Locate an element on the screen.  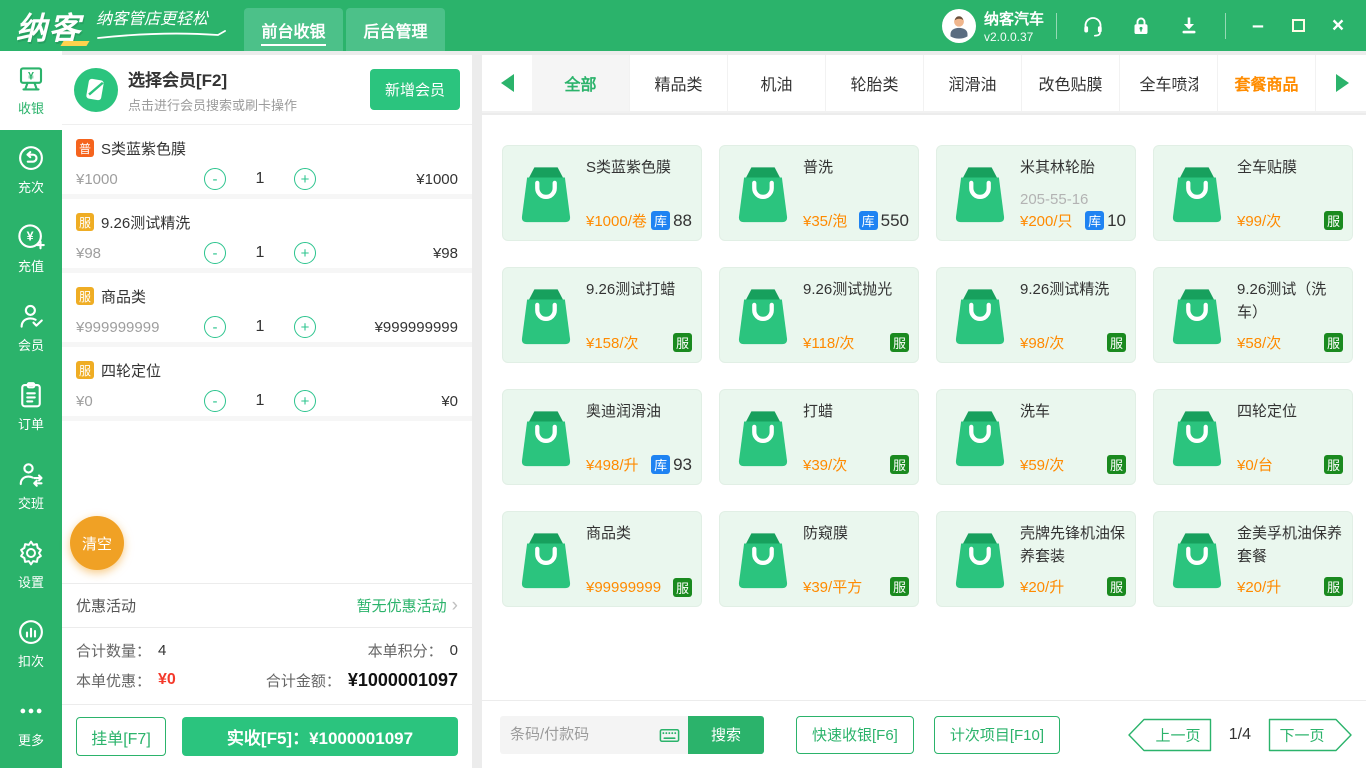
maximize-button is located at coordinates (1298, 26).